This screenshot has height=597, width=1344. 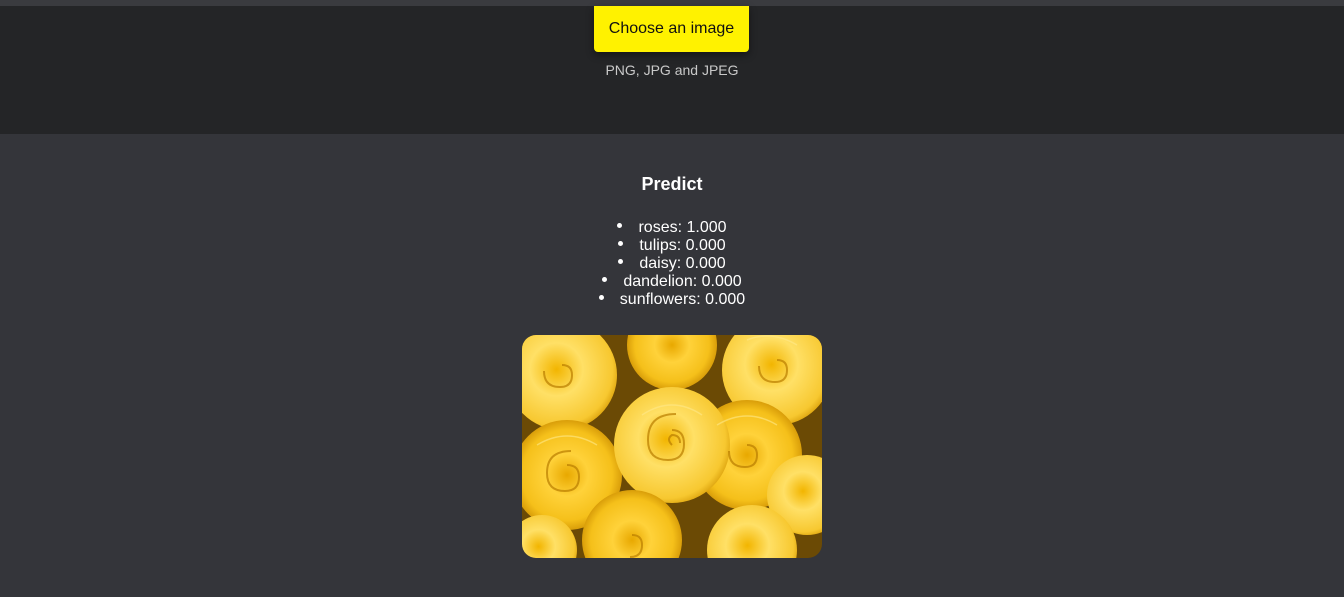 I want to click on prediction-item-sunflowers: sunflowers: 0.000, so click(x=672, y=300).